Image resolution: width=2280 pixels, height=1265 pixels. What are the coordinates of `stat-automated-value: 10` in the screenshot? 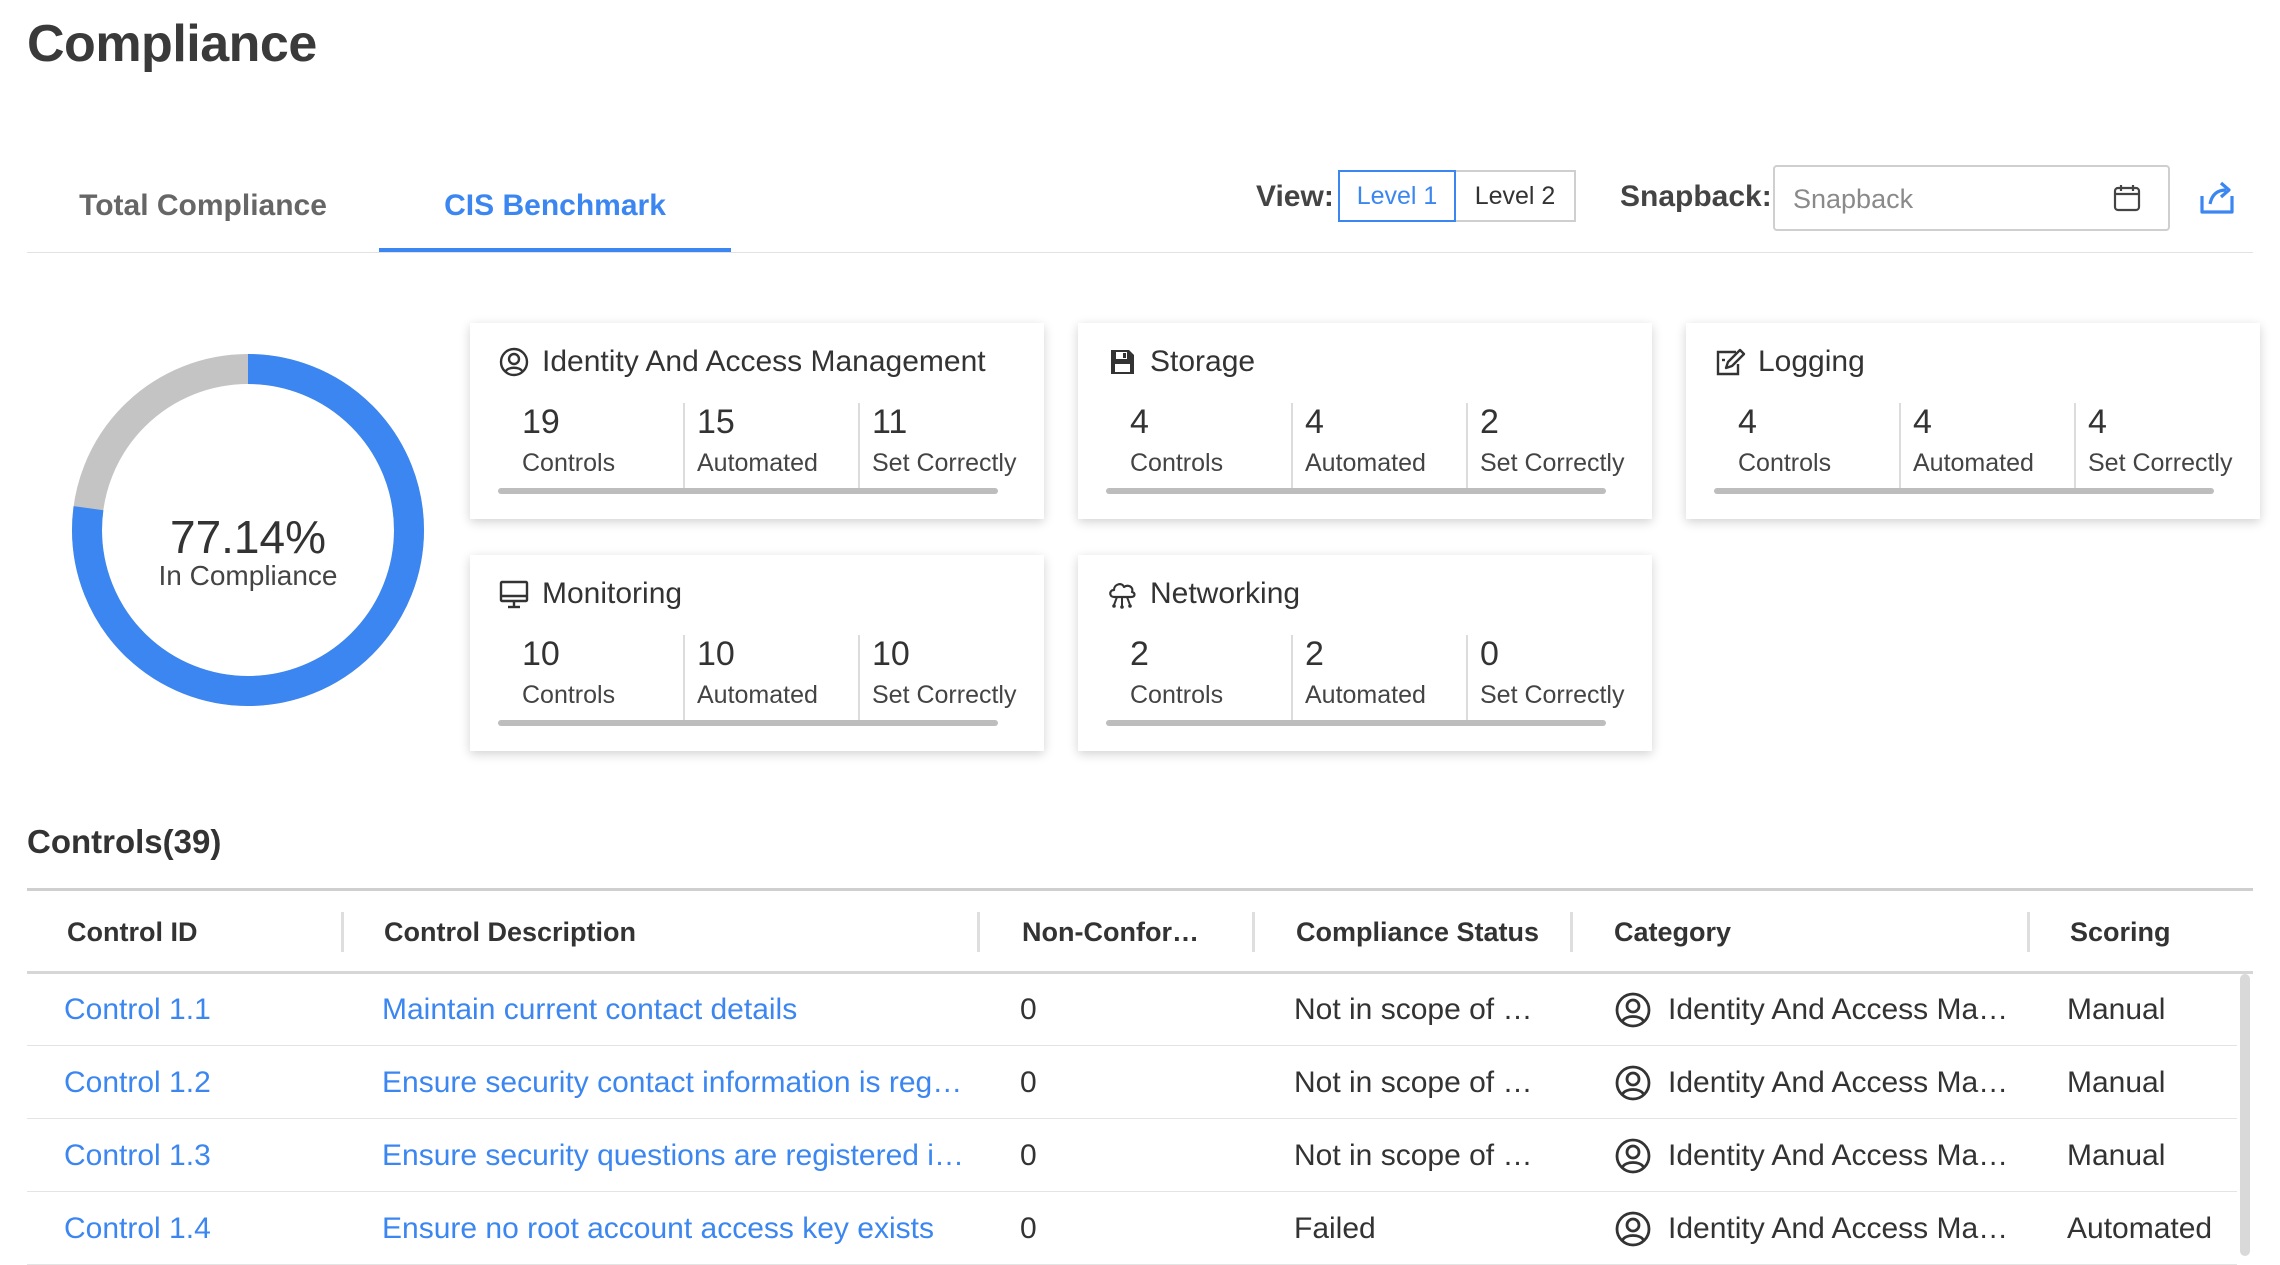 It's located at (716, 654).